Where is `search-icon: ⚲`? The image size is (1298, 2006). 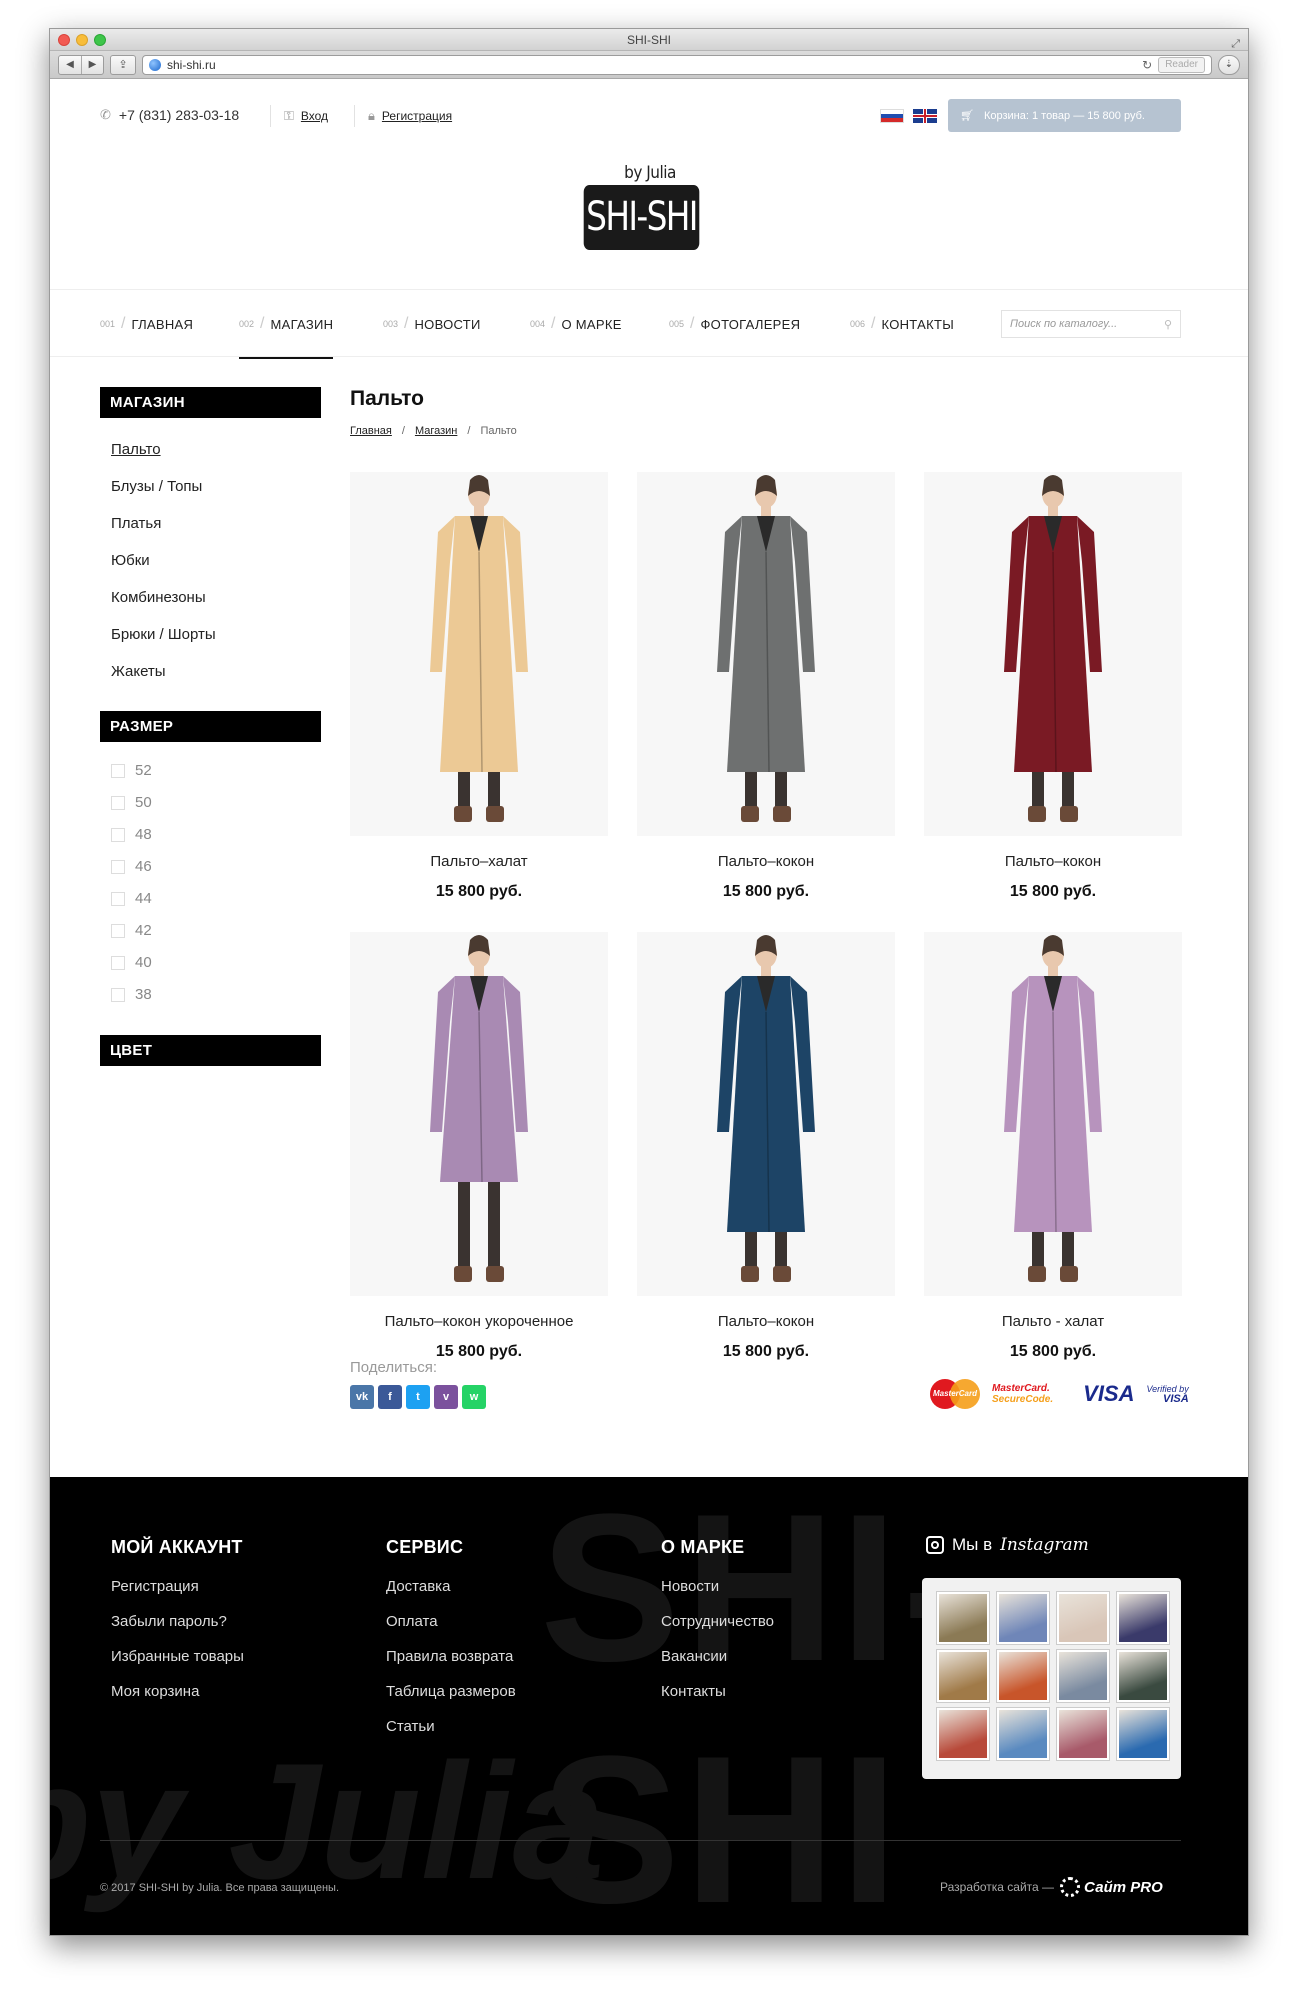
search-icon: ⚲ is located at coordinates (1168, 324).